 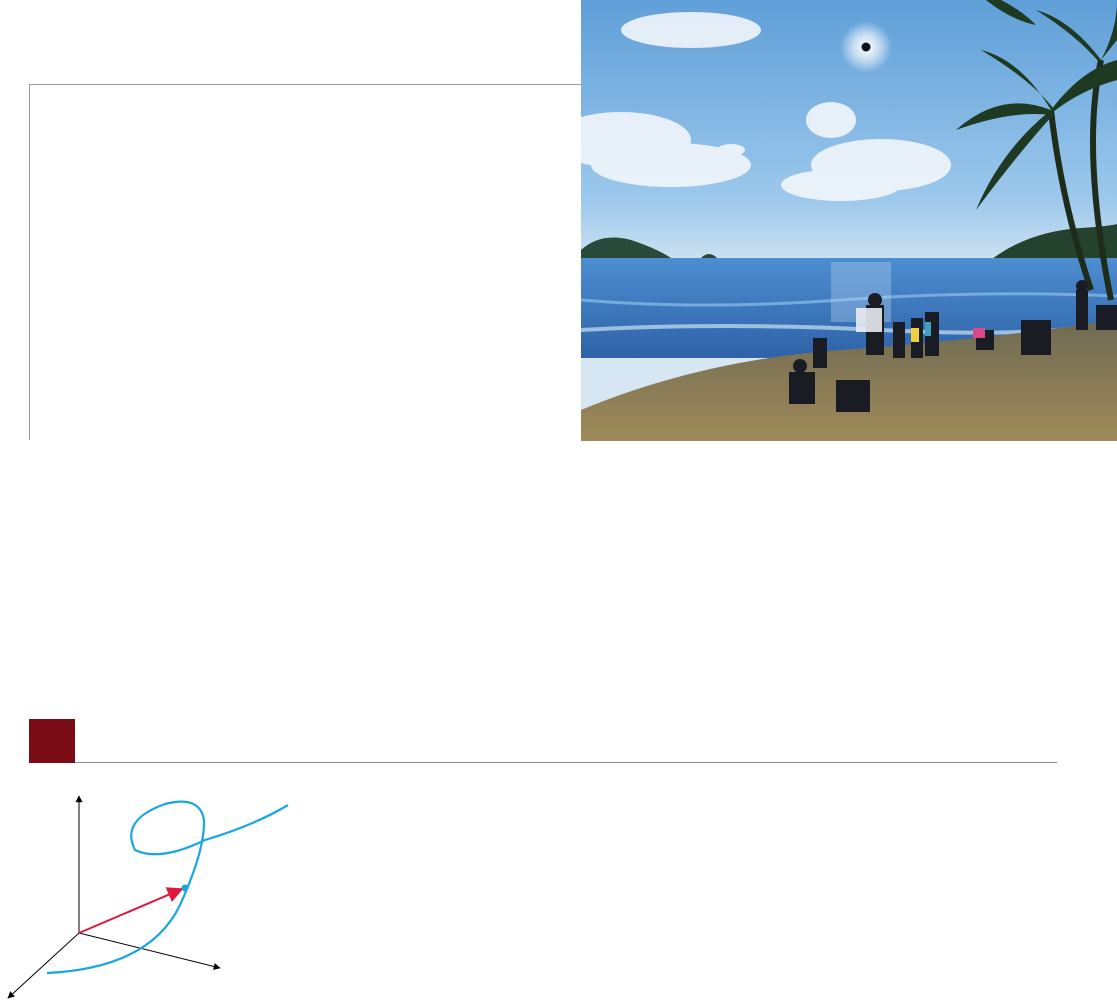 I want to click on x-axis, so click(x=43, y=965).